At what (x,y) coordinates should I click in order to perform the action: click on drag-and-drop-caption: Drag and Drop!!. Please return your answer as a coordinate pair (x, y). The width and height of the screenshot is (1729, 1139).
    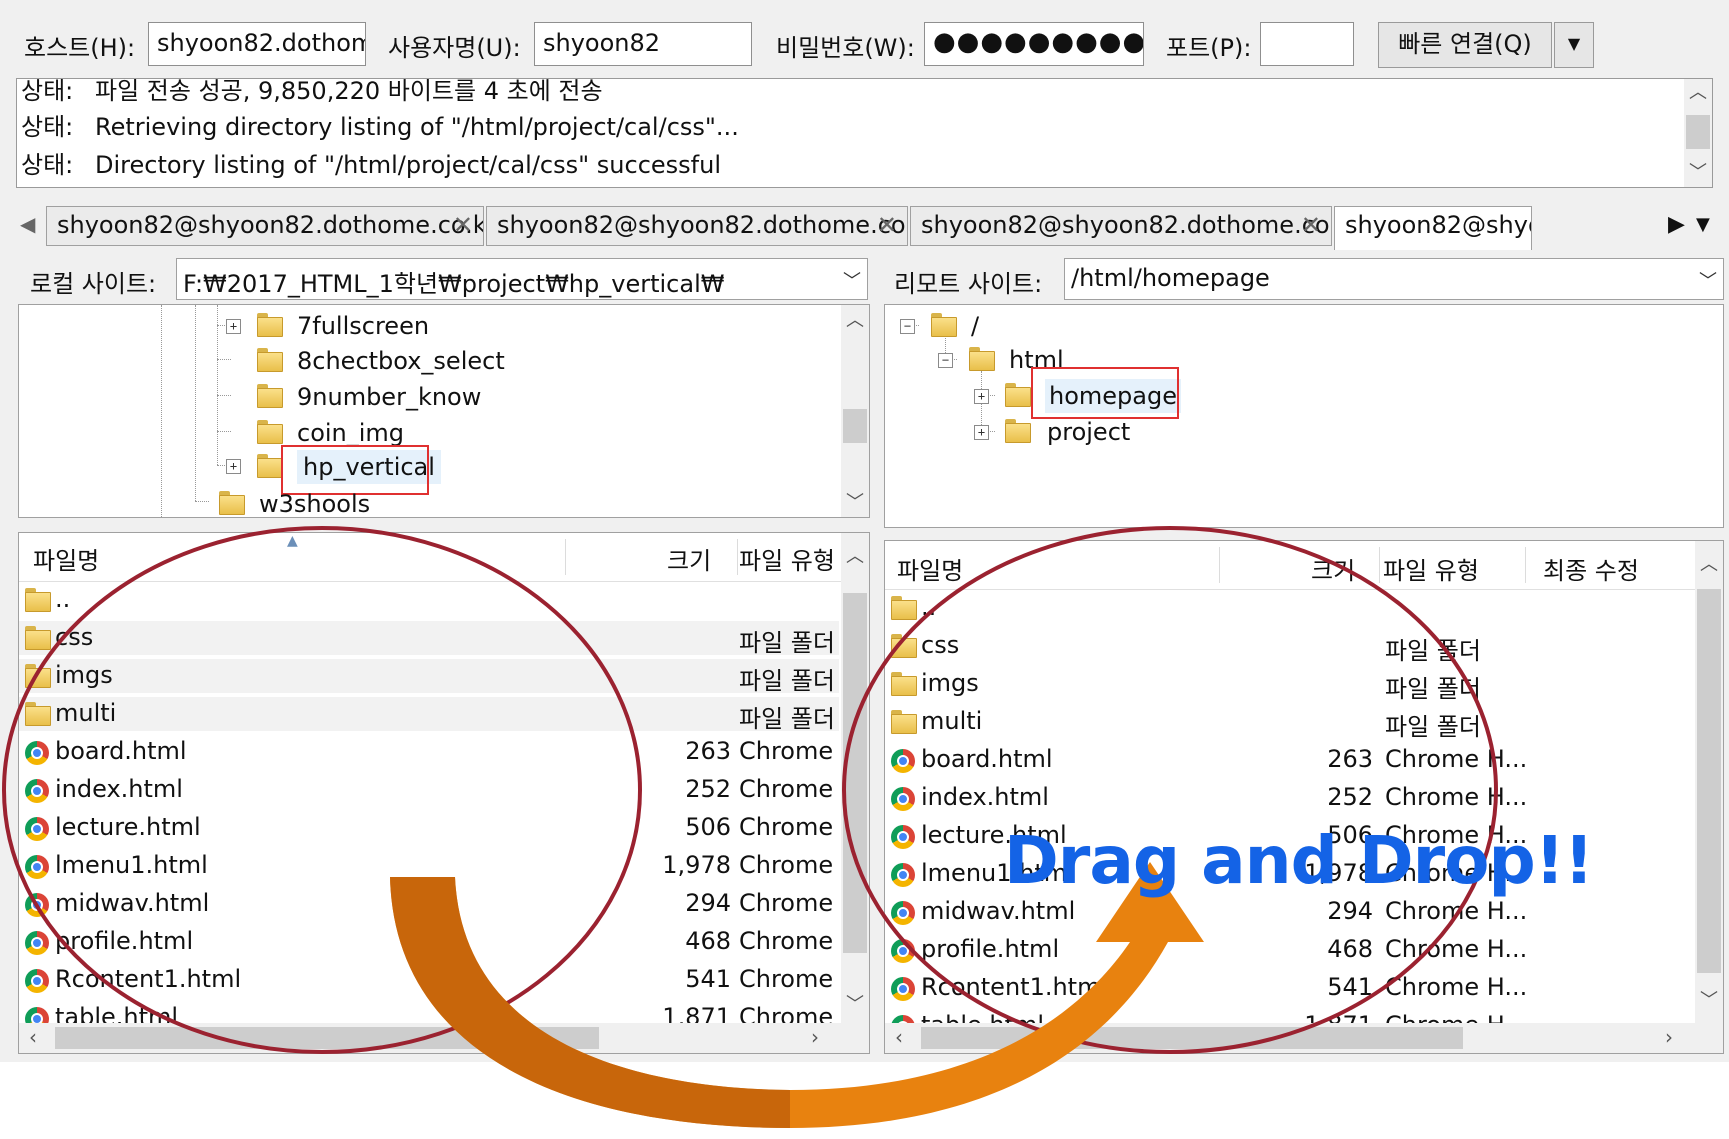
    Looking at the image, I should click on (1299, 860).